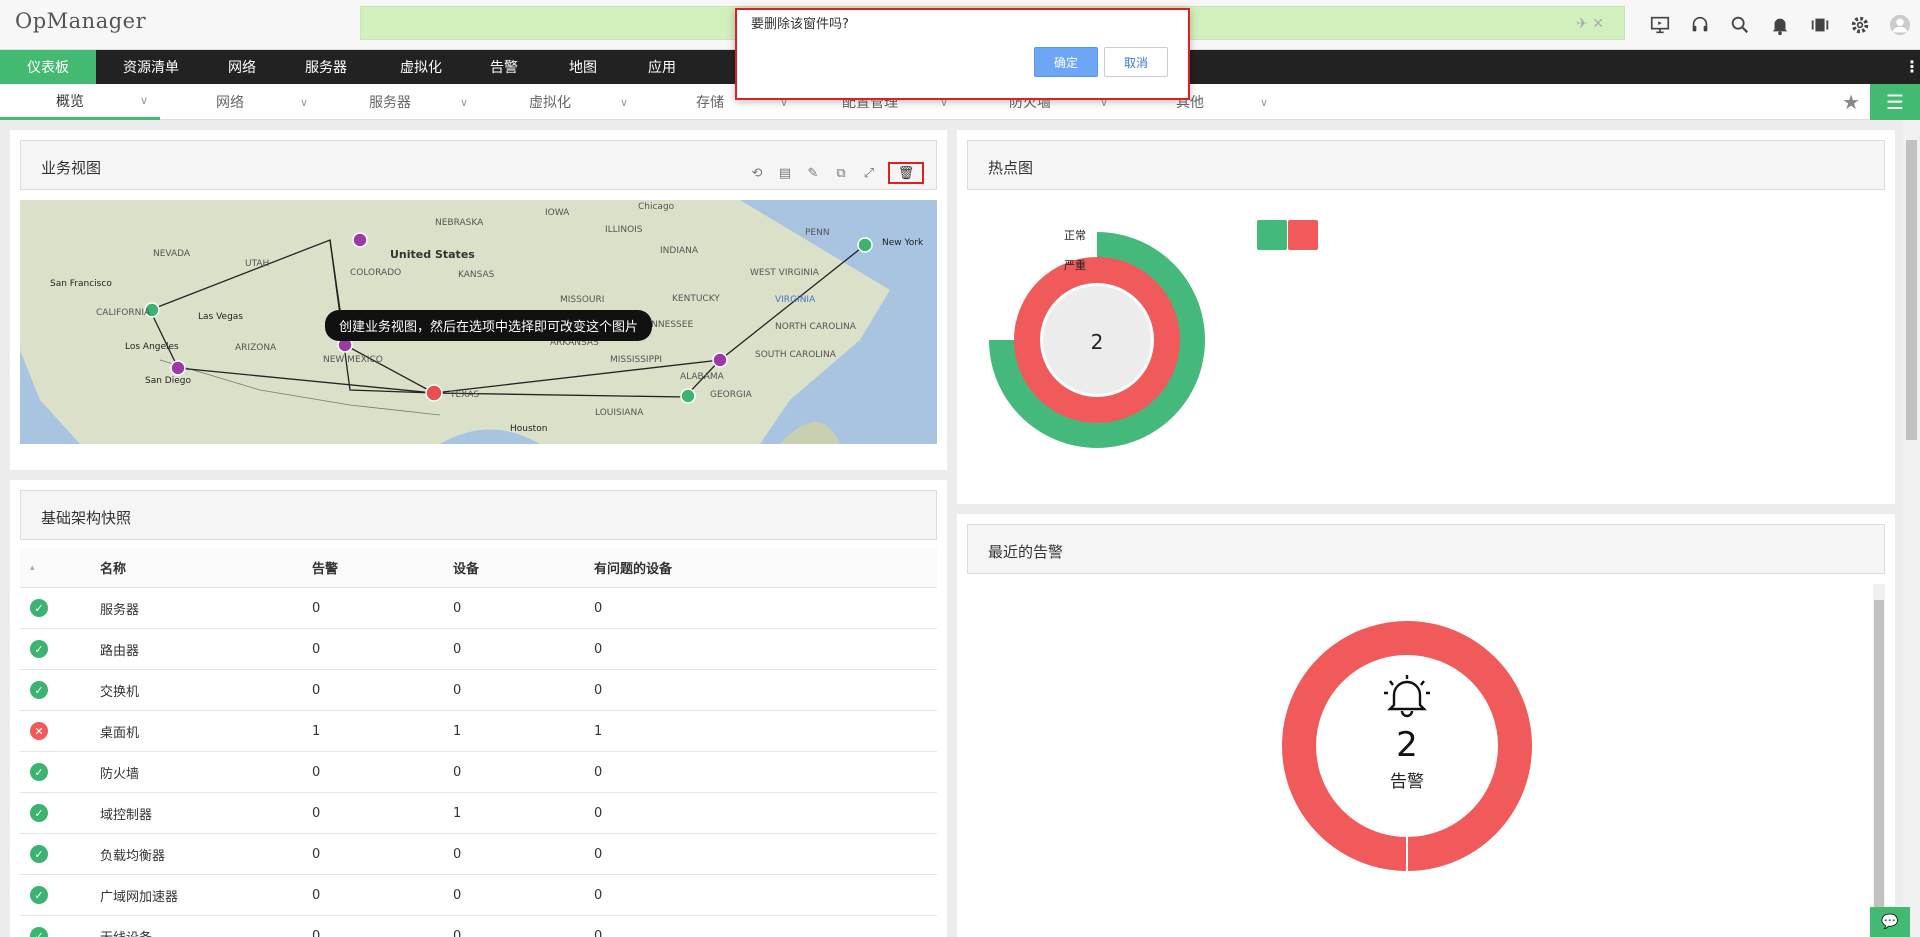 Image resolution: width=1920 pixels, height=937 pixels. I want to click on chat-icon: 💬, so click(1890, 922).